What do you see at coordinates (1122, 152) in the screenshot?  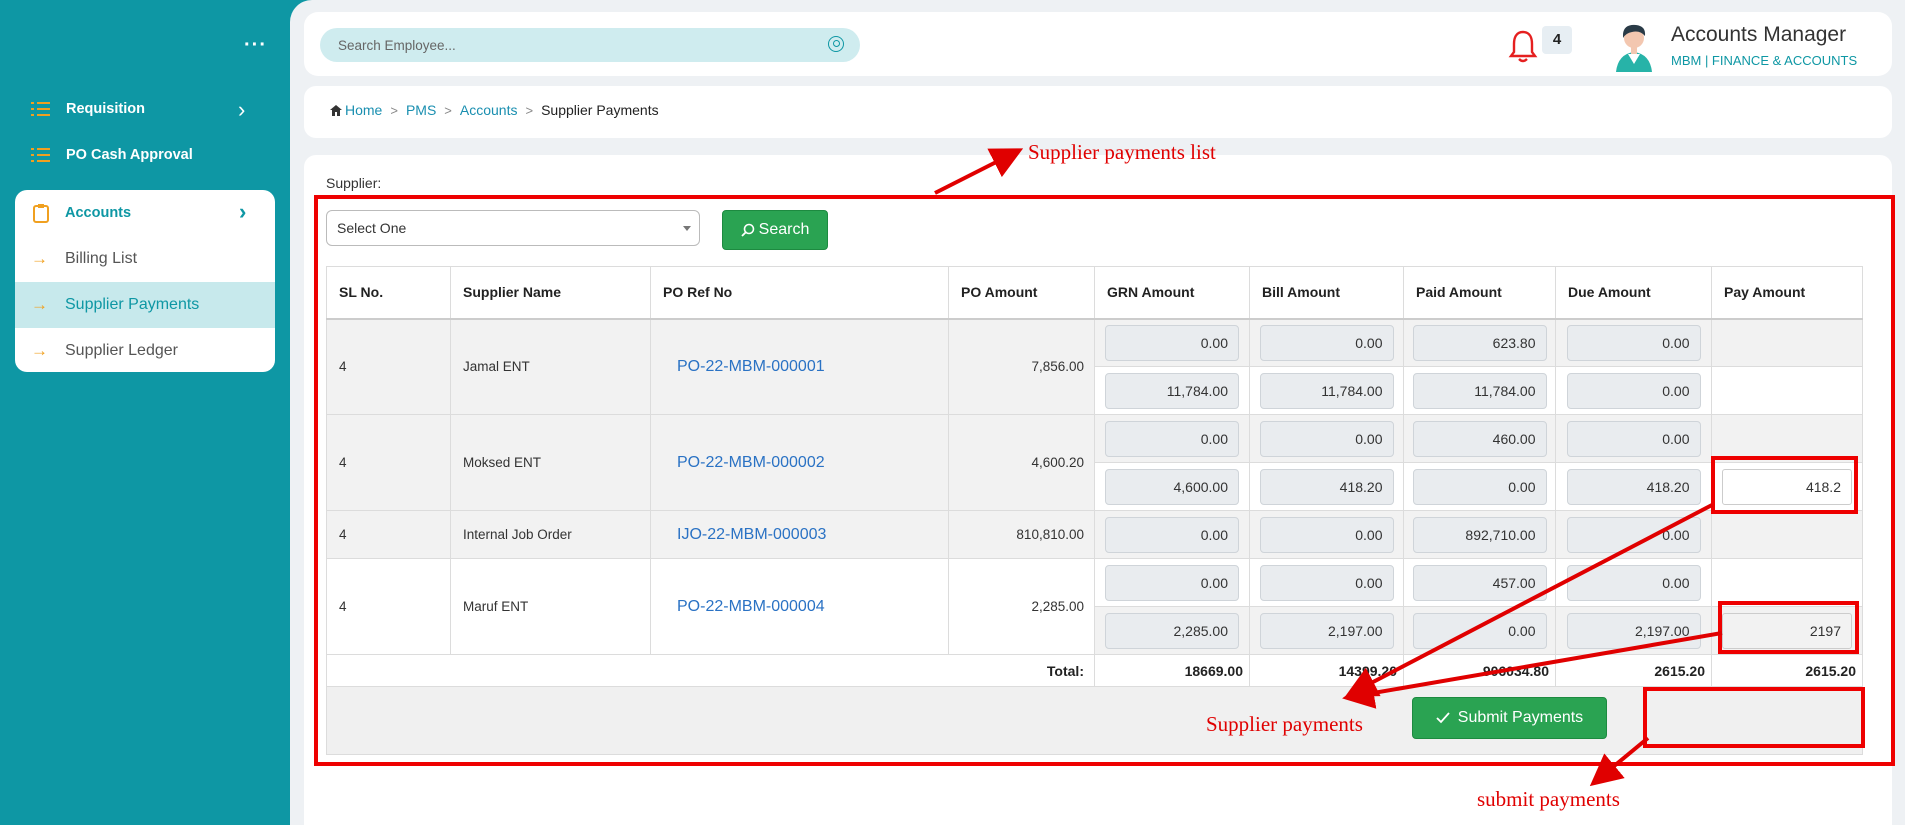 I see `annotation-label-list: Supplier payments list` at bounding box center [1122, 152].